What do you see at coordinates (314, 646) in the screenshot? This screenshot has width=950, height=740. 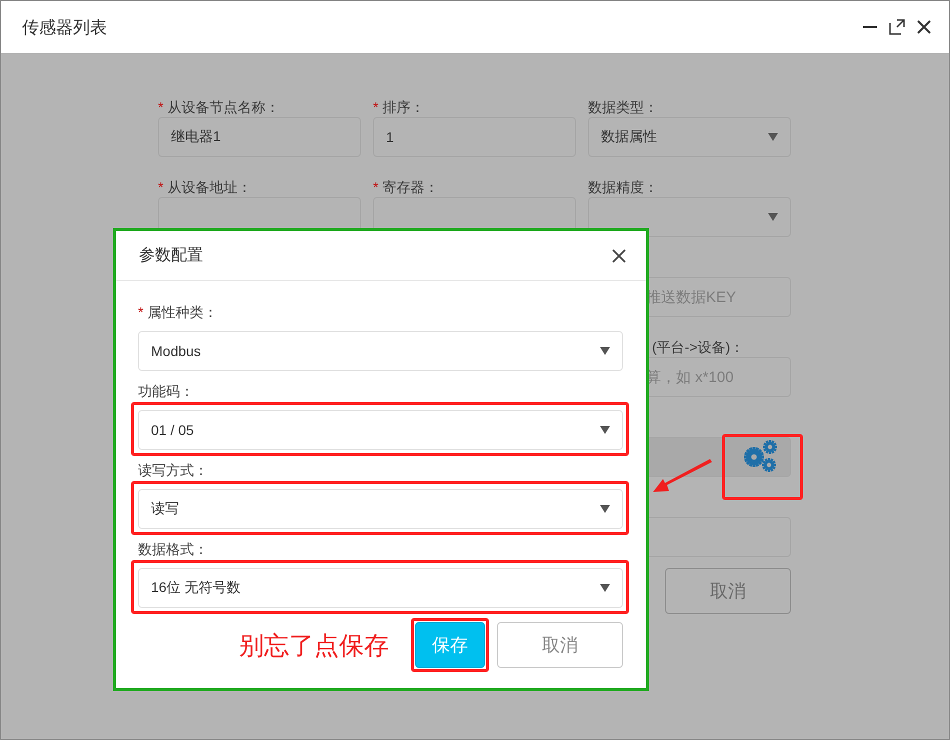 I see `annotation-text: 别忘了点保存` at bounding box center [314, 646].